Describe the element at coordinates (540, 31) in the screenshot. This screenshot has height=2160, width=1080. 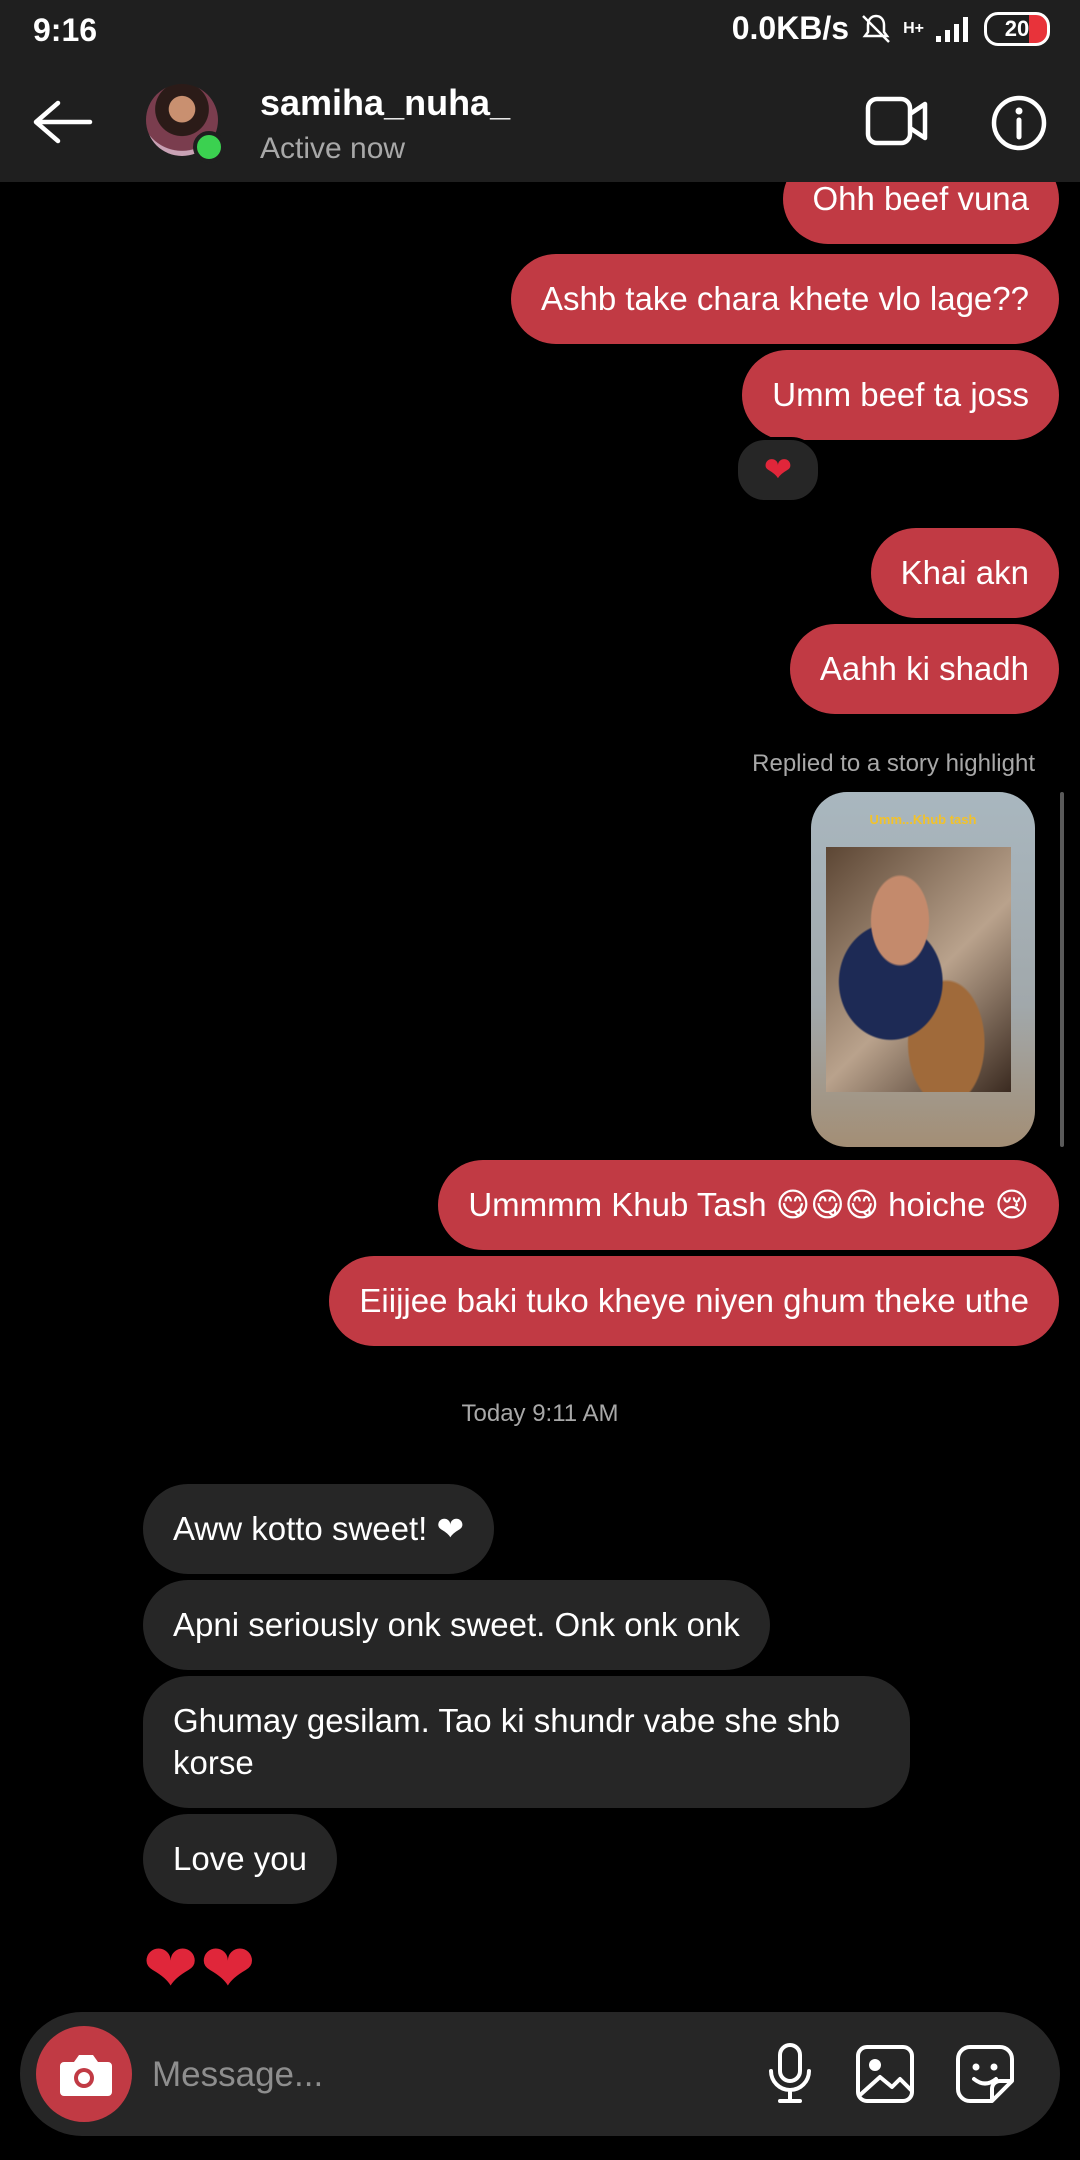
I see `status-bar: 9:16 0.0KB/s H+ 20` at that location.